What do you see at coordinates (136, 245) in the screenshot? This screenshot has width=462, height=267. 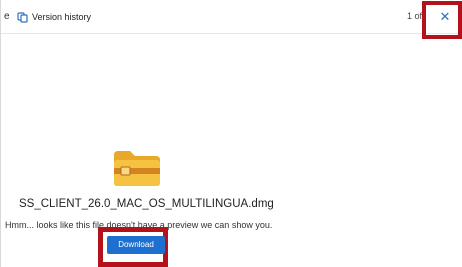 I see `download-button: Download` at bounding box center [136, 245].